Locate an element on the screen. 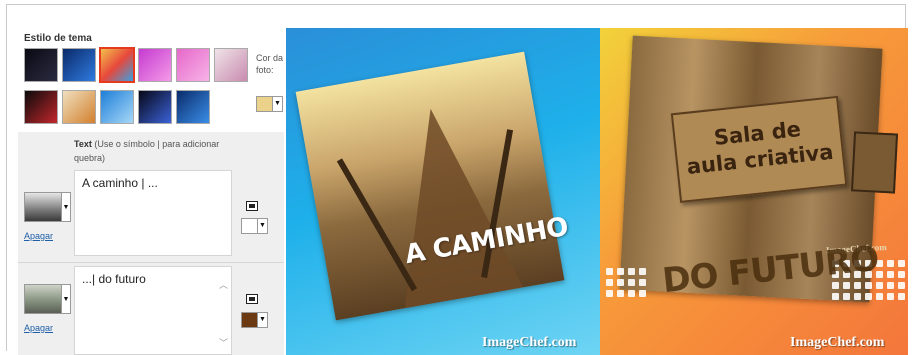 The width and height of the screenshot is (912, 355). text-row-1-color-picker: ▼ is located at coordinates (254, 226).